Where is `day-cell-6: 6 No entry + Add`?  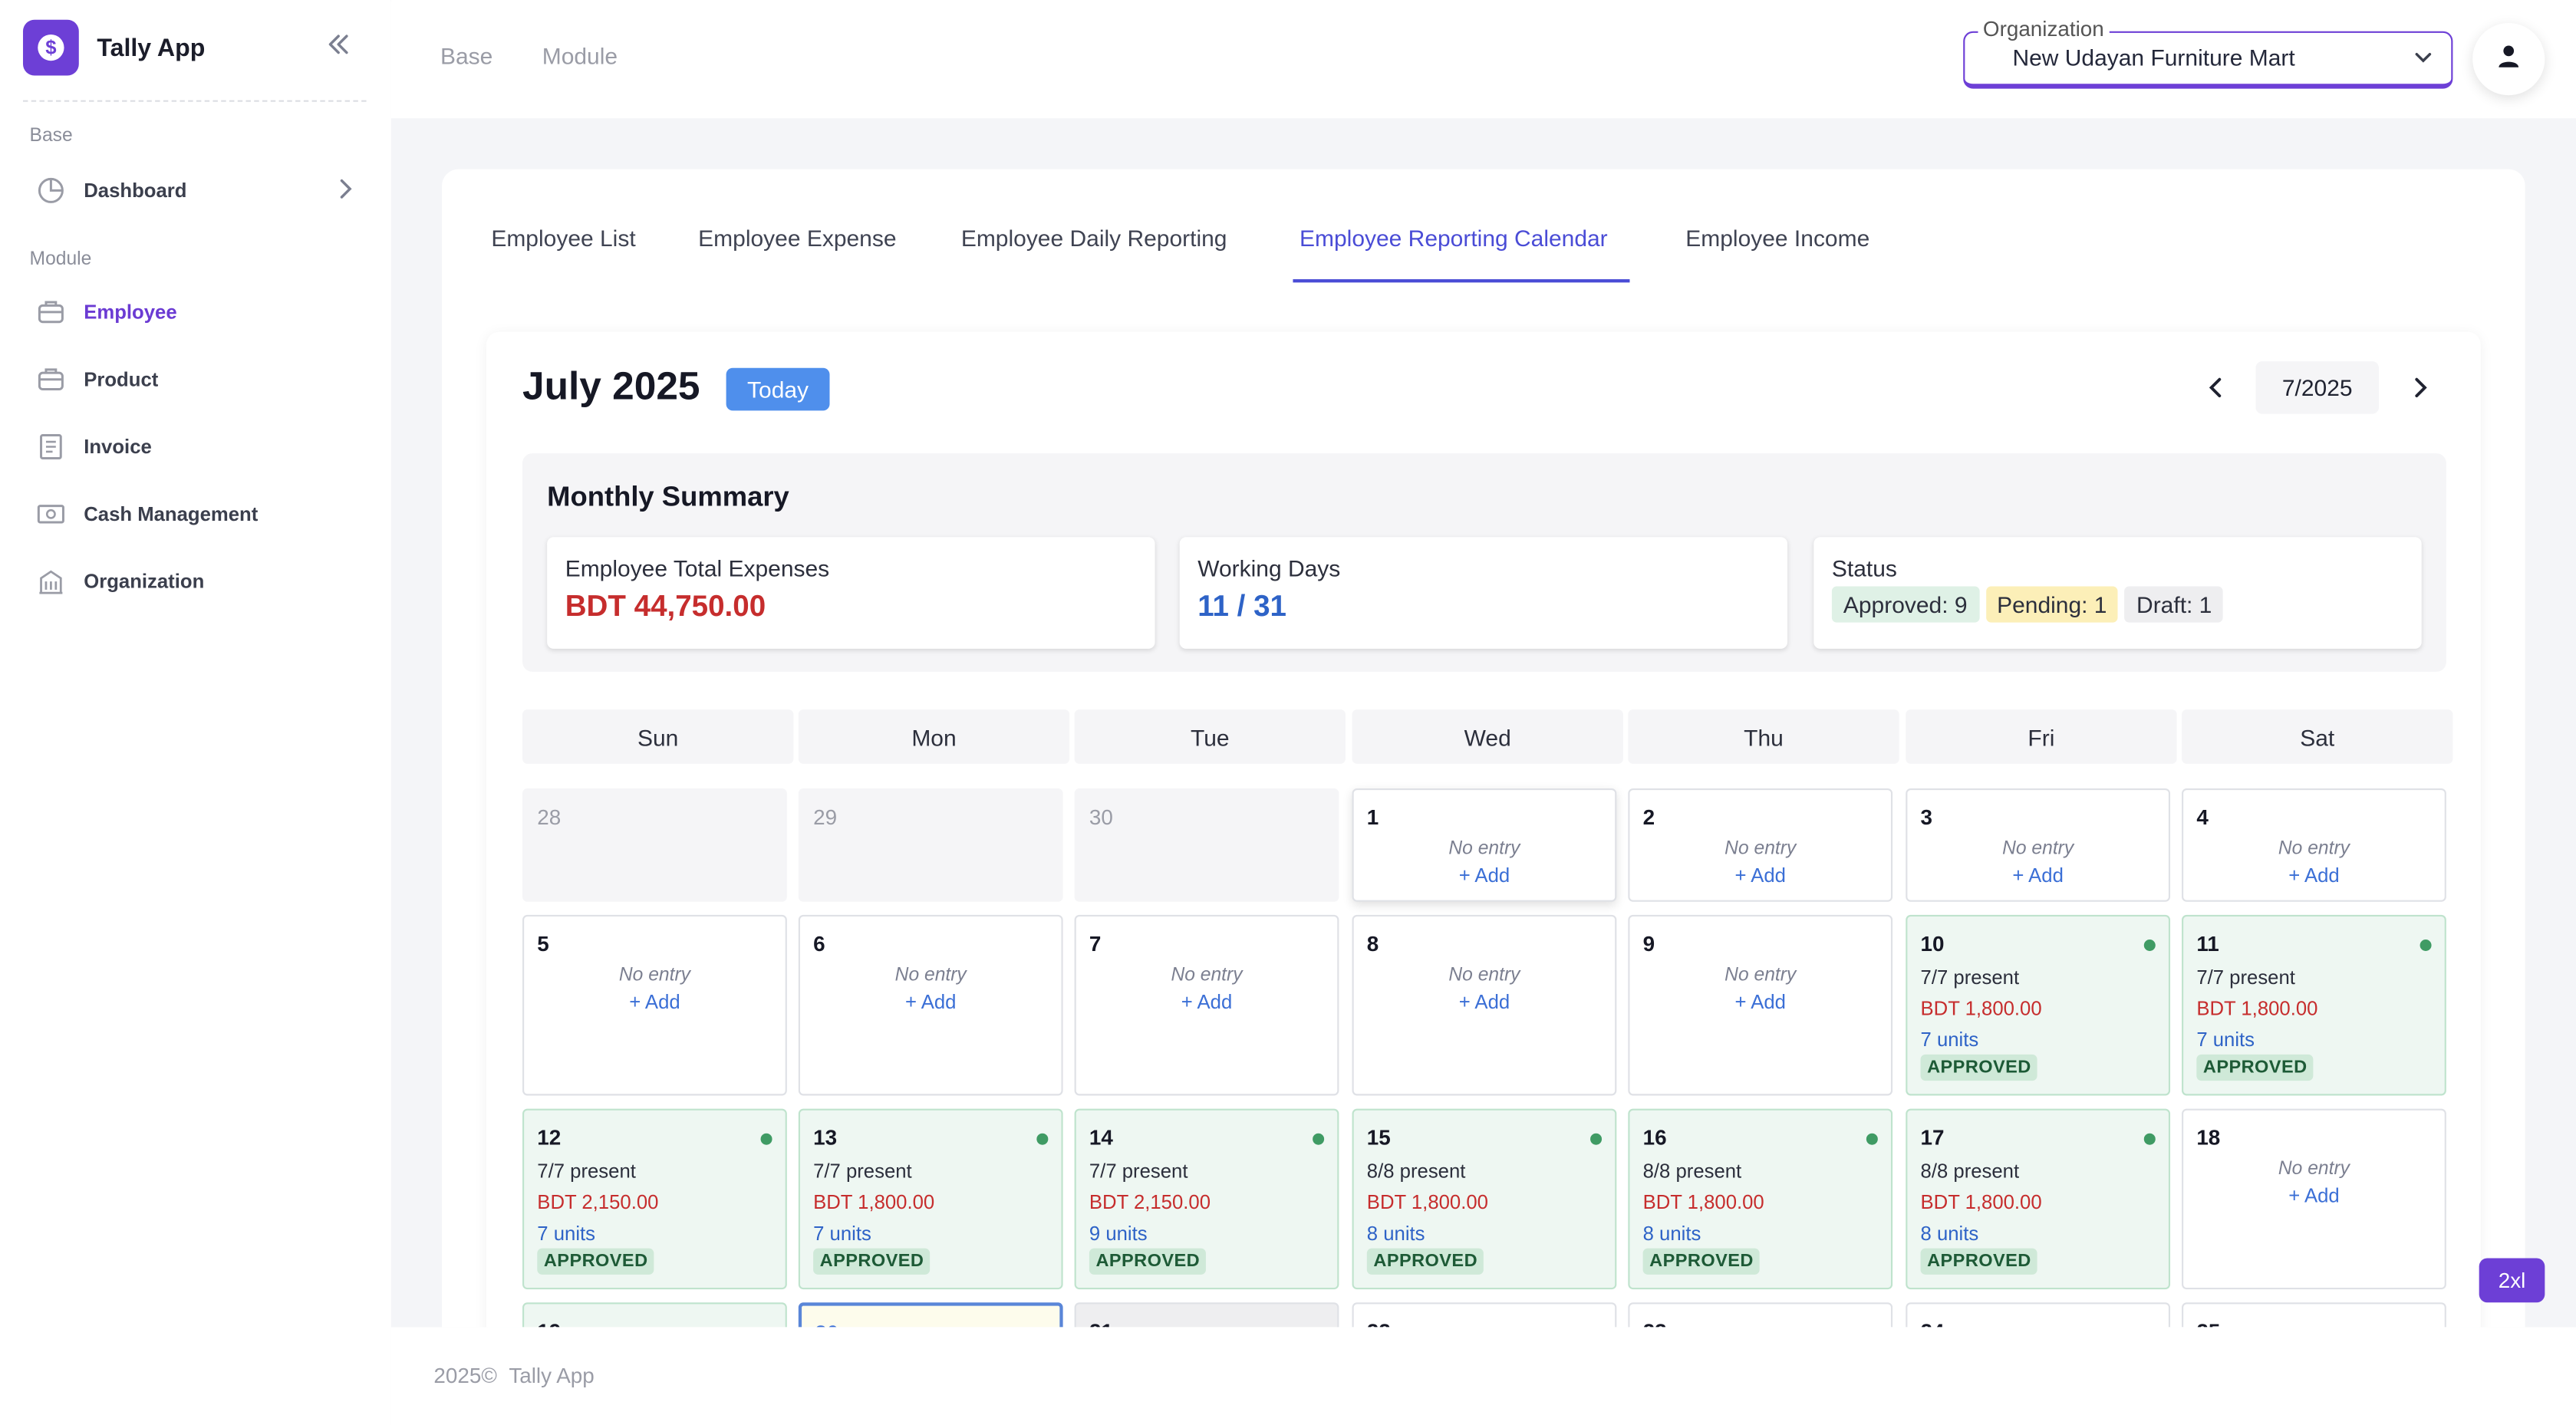
day-cell-6: 6 No entry + Add is located at coordinates (930, 1005).